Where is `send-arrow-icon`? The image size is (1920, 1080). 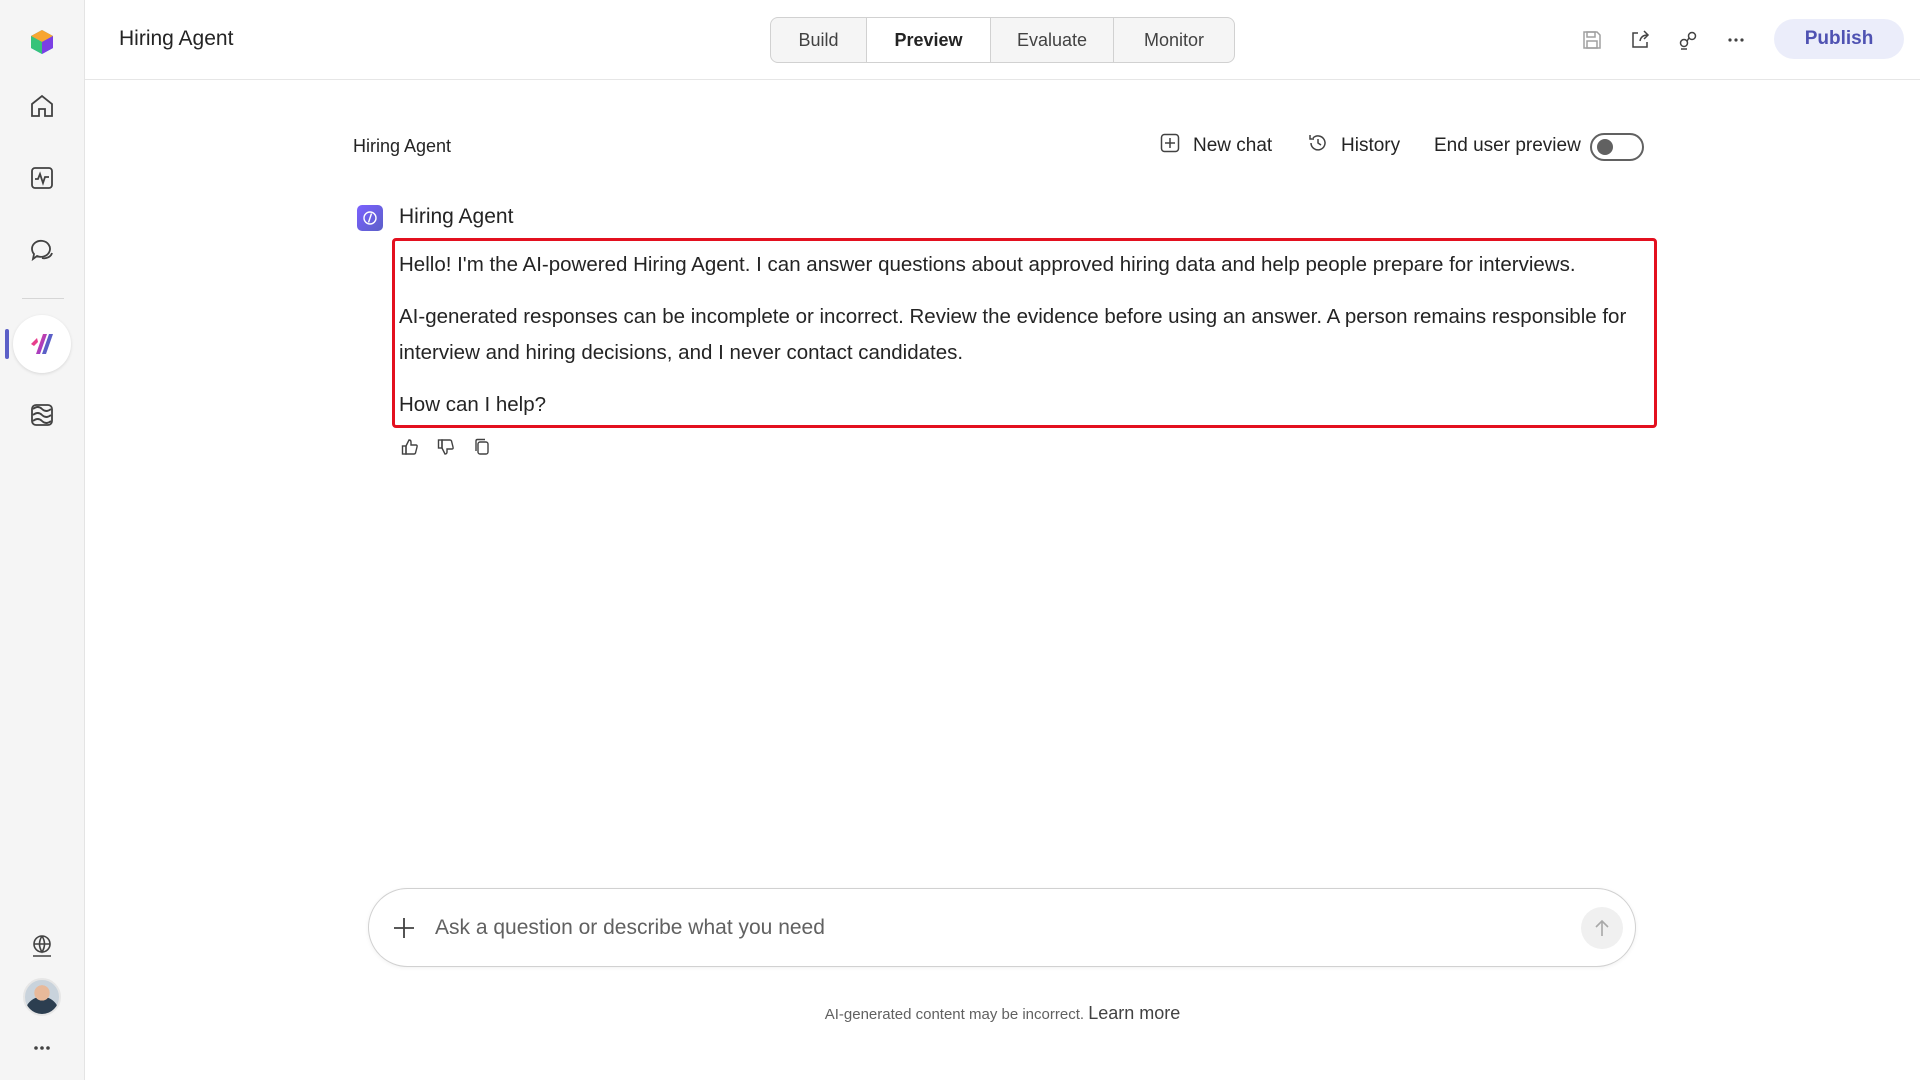 send-arrow-icon is located at coordinates (1602, 927).